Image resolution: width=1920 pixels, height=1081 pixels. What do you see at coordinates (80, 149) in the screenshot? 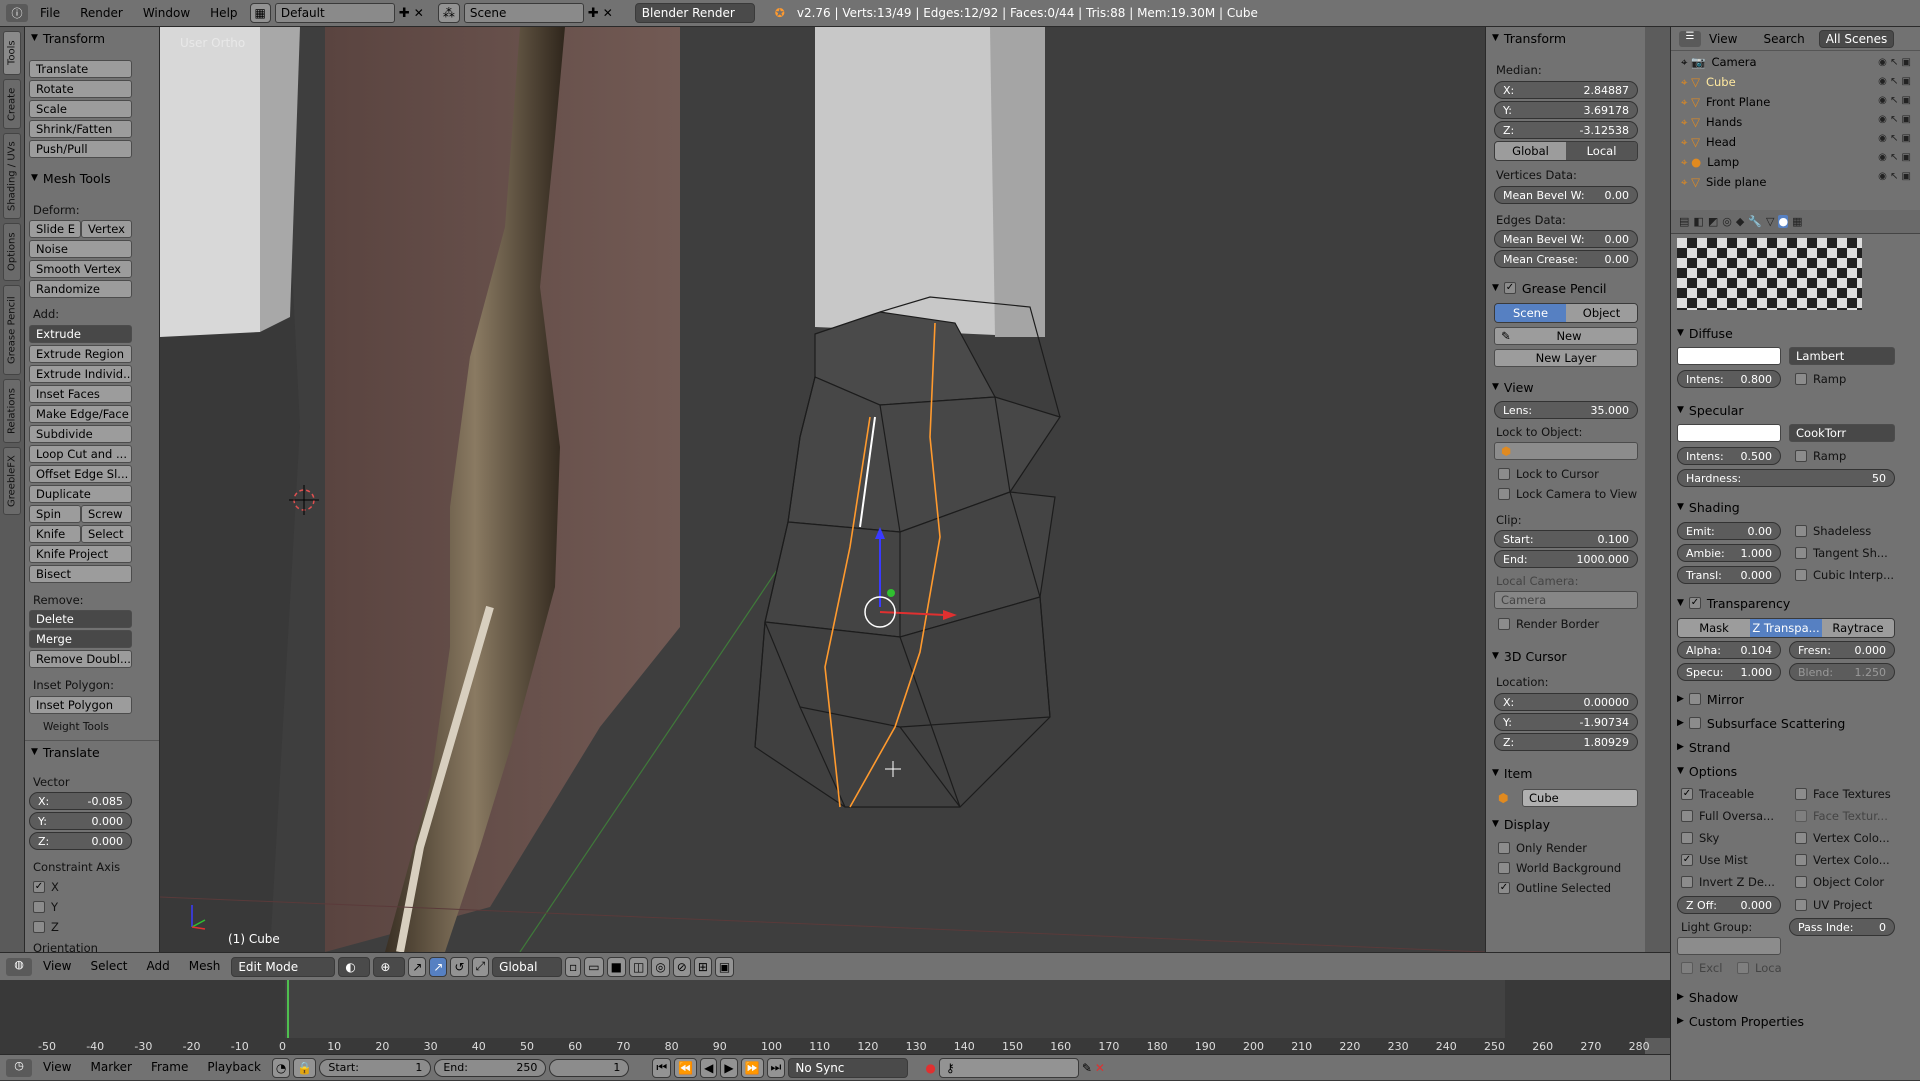
I see `push-pull-button: Push/Pull` at bounding box center [80, 149].